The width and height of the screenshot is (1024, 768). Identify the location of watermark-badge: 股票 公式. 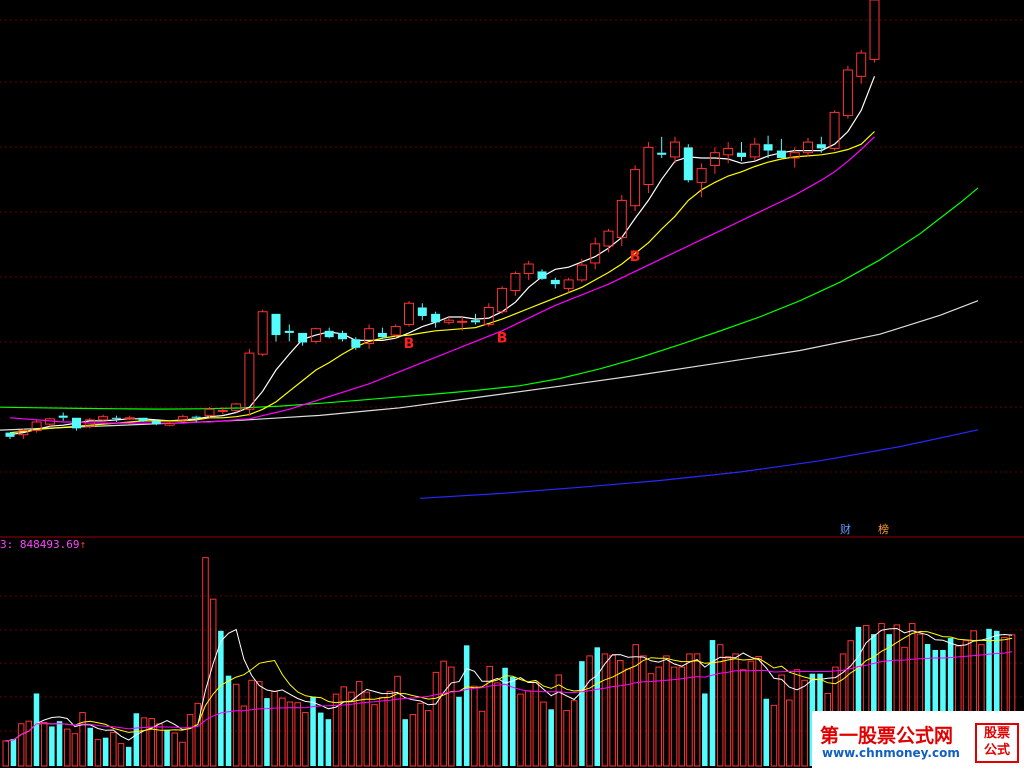
(997, 743).